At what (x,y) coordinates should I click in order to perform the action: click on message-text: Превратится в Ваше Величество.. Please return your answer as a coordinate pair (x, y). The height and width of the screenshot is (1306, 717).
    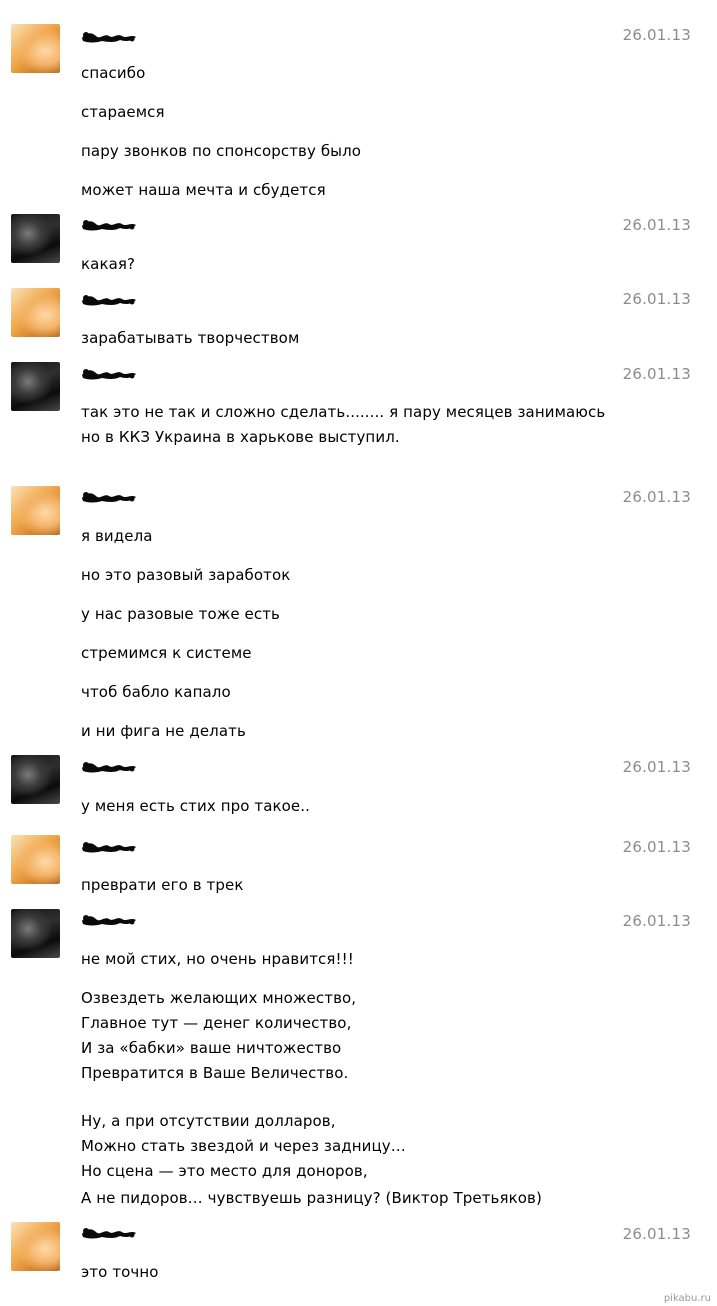
    Looking at the image, I should click on (215, 1073).